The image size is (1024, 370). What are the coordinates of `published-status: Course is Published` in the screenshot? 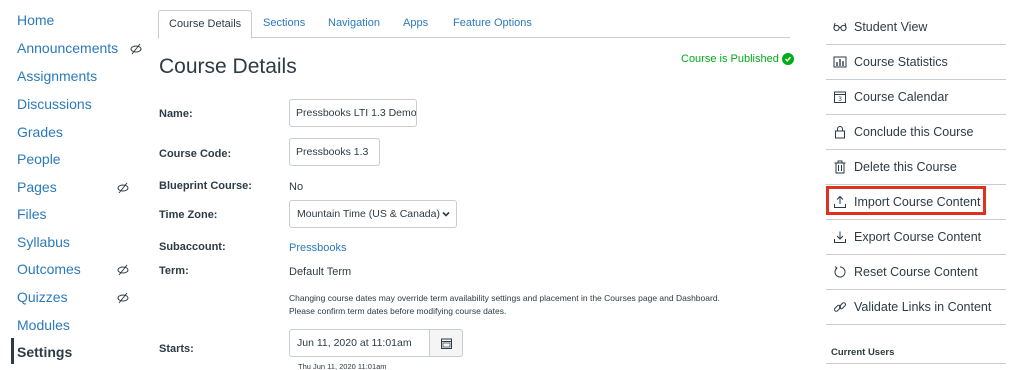 It's located at (737, 59).